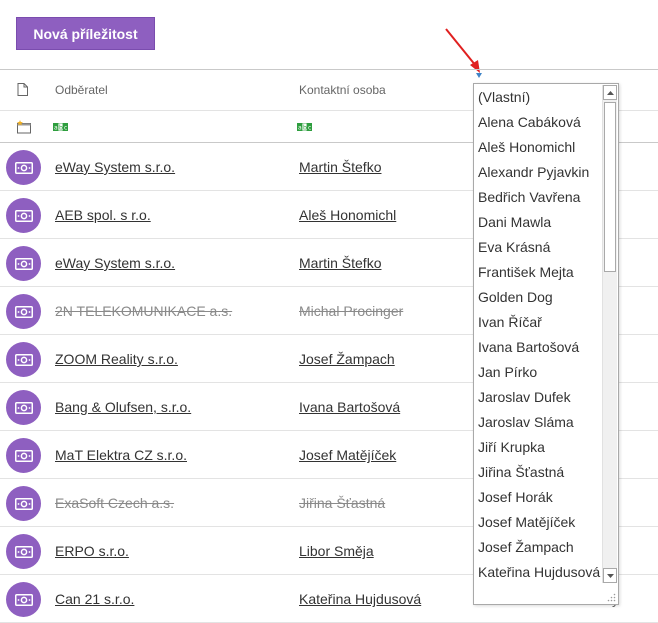 The image size is (658, 623). I want to click on new-record-icon, so click(24, 127).